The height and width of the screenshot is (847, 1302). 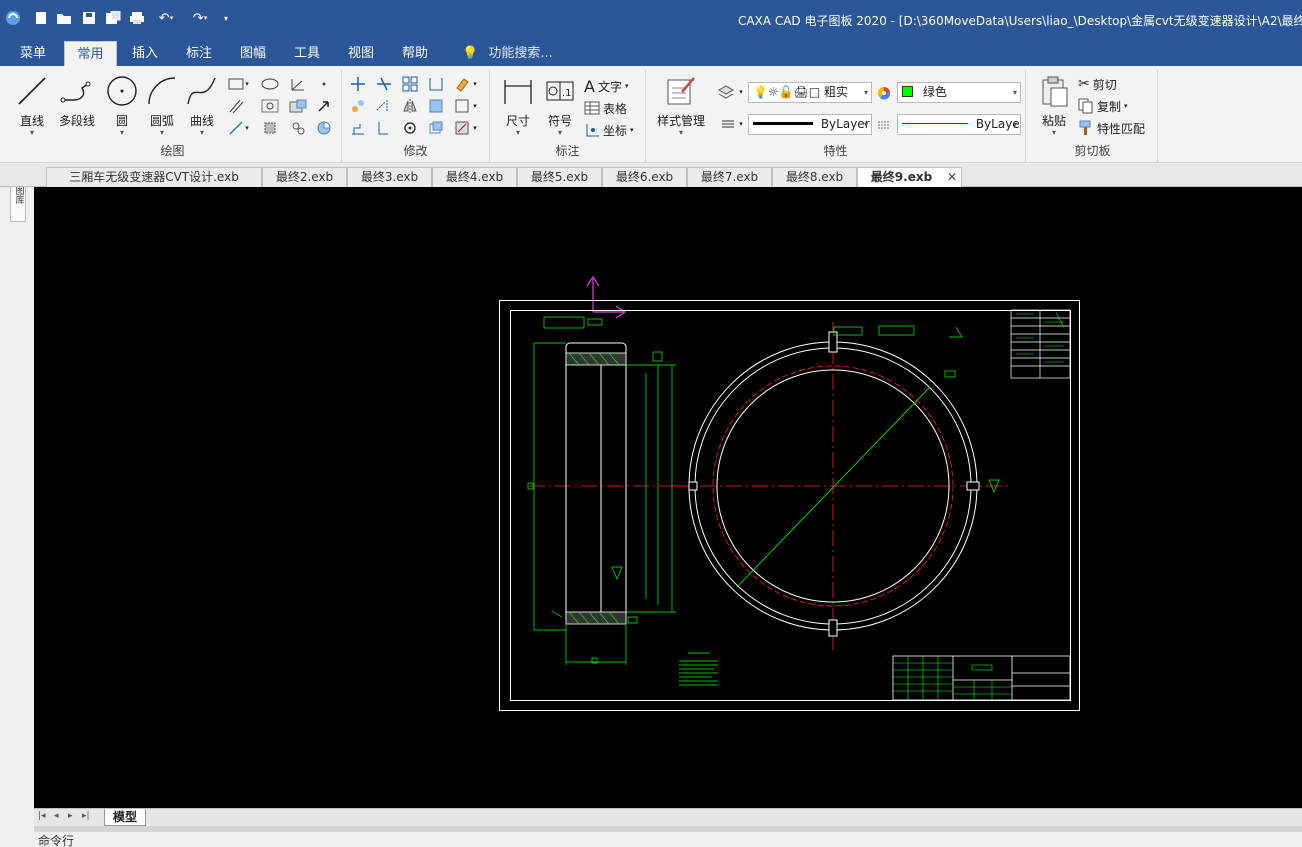 What do you see at coordinates (1097, 84) in the screenshot?
I see `cut-button: ✂ 剪切` at bounding box center [1097, 84].